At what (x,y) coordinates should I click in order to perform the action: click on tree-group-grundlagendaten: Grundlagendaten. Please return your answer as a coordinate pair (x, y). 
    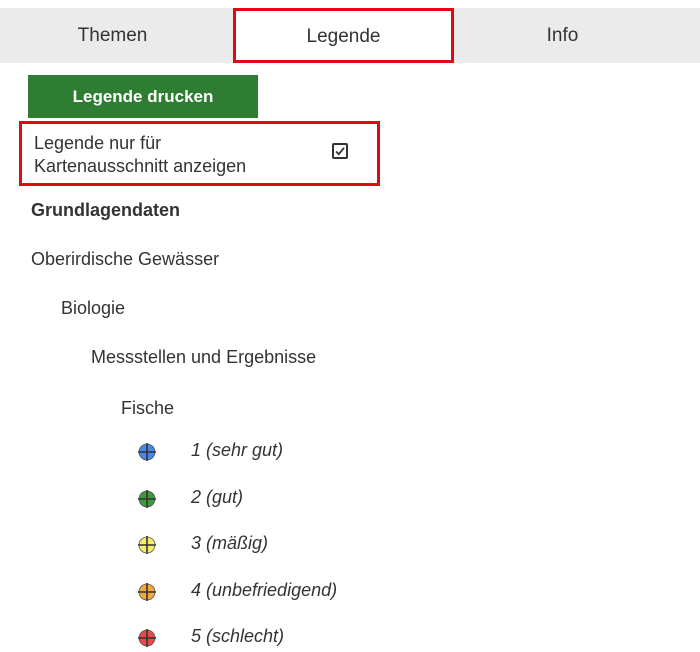
    Looking at the image, I should click on (106, 210).